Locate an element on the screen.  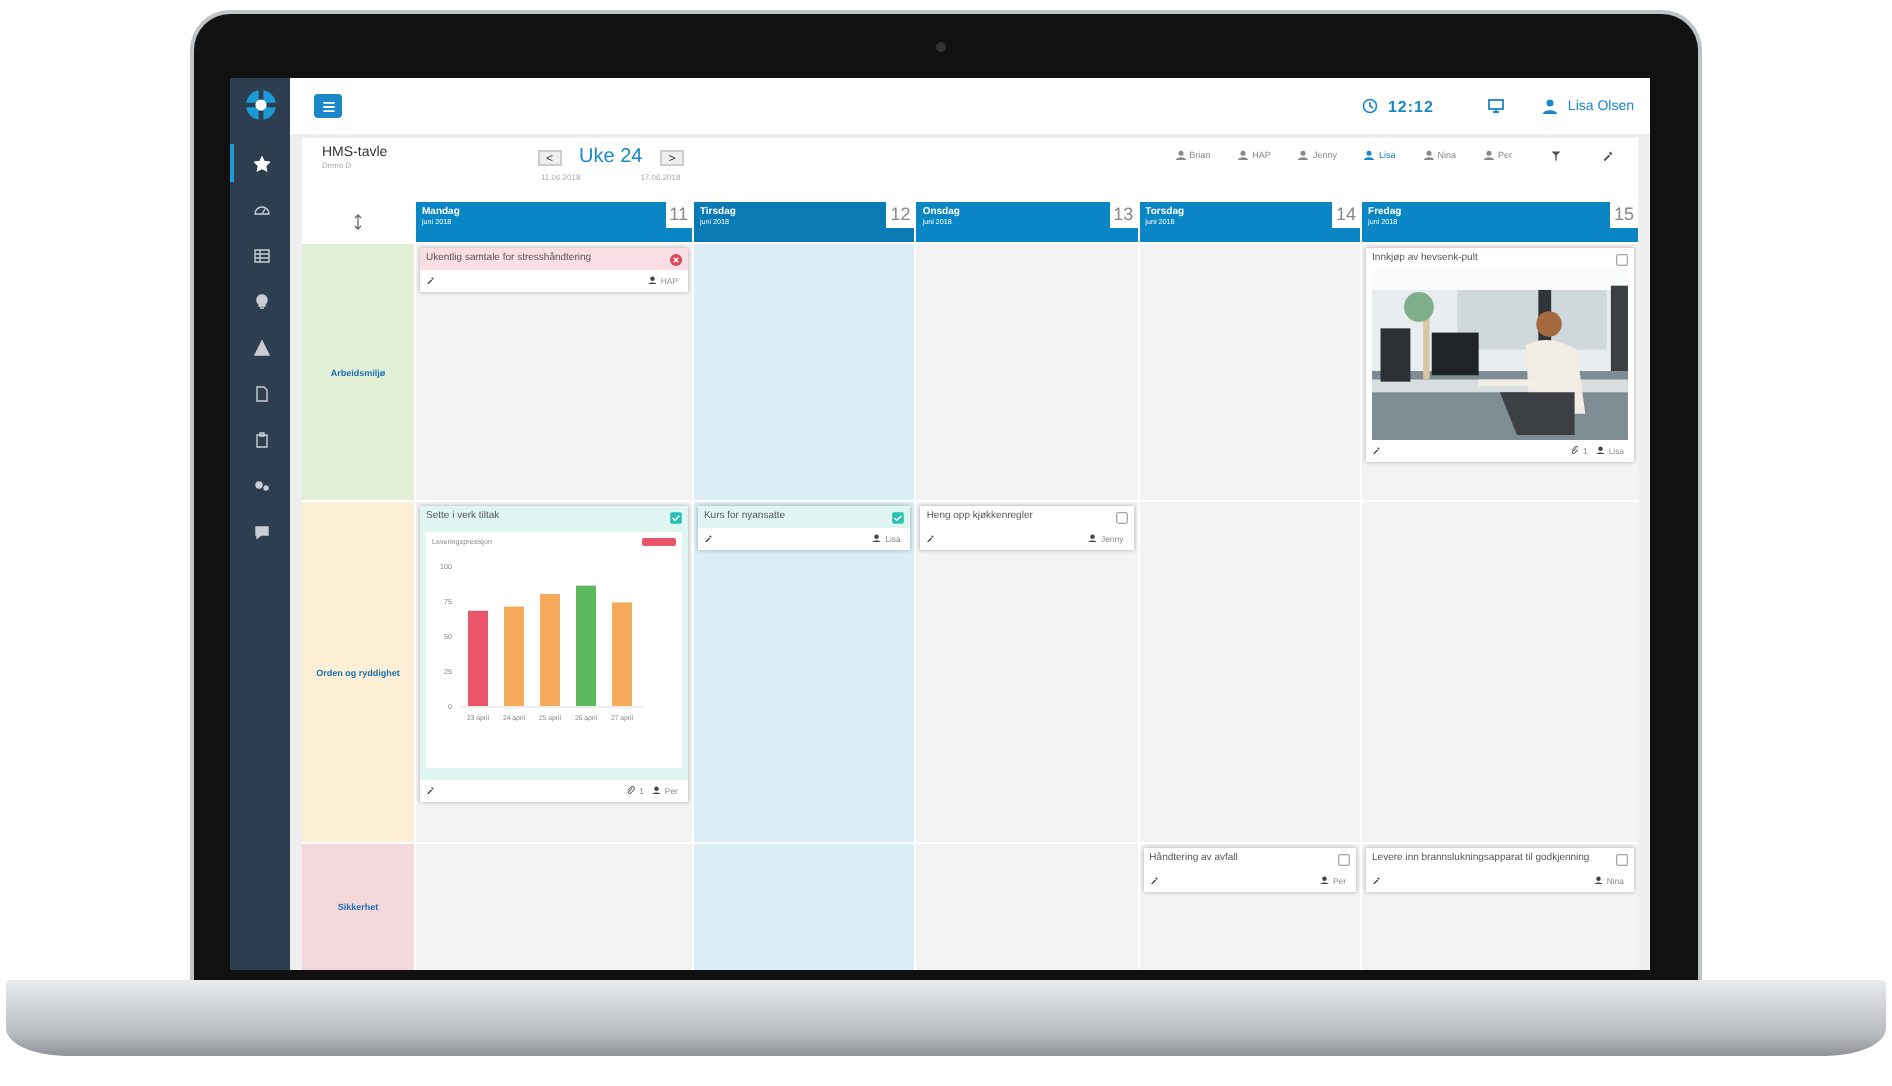
clock-icon is located at coordinates (1369, 106).